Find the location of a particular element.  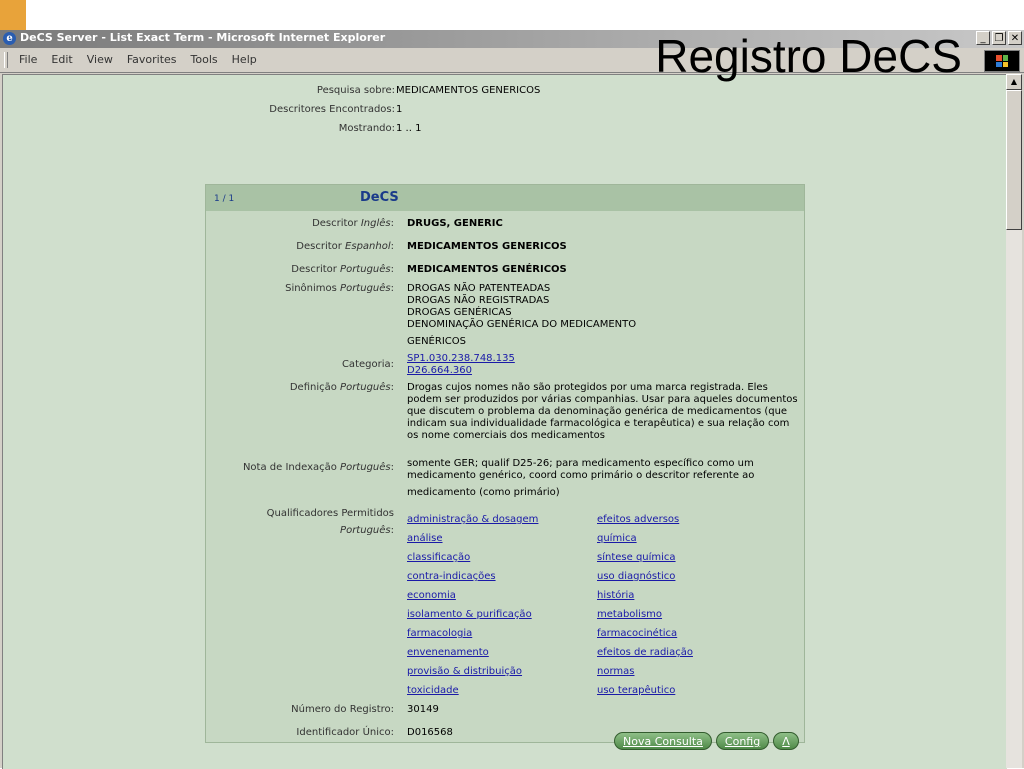

slide-accent-block is located at coordinates (13, 15).